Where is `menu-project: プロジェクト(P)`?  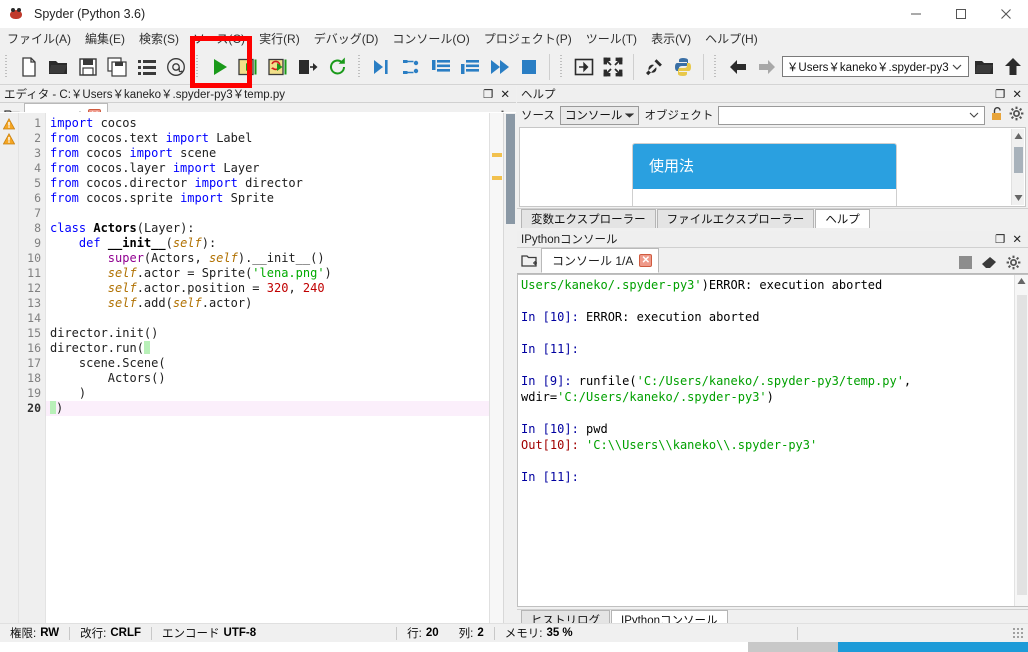 menu-project: プロジェクト(P) is located at coordinates (528, 38).